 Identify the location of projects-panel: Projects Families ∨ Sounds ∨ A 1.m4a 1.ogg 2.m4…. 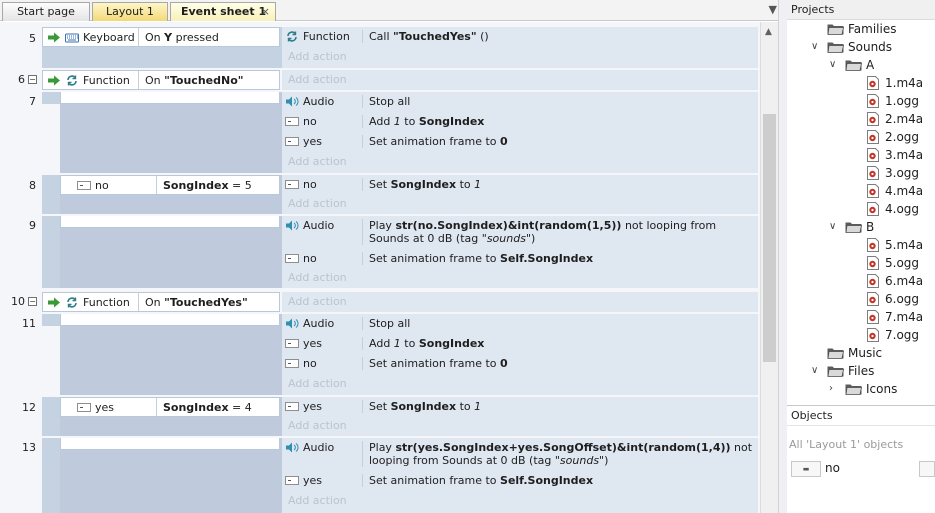
(861, 202).